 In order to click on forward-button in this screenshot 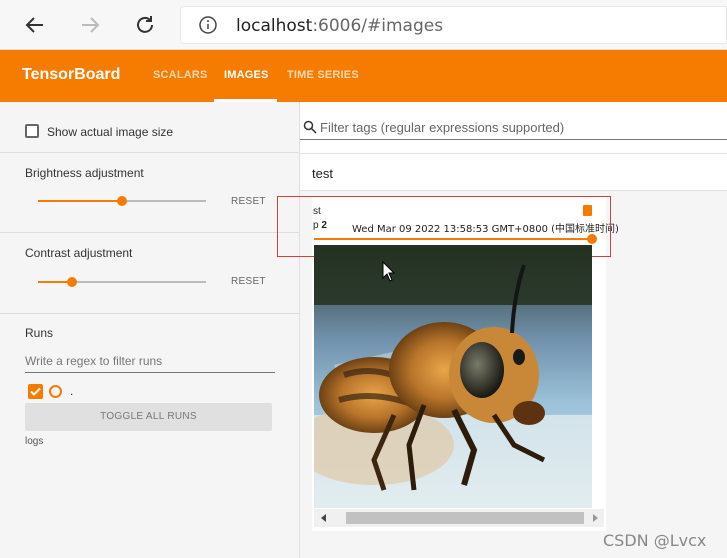, I will do `click(90, 25)`.